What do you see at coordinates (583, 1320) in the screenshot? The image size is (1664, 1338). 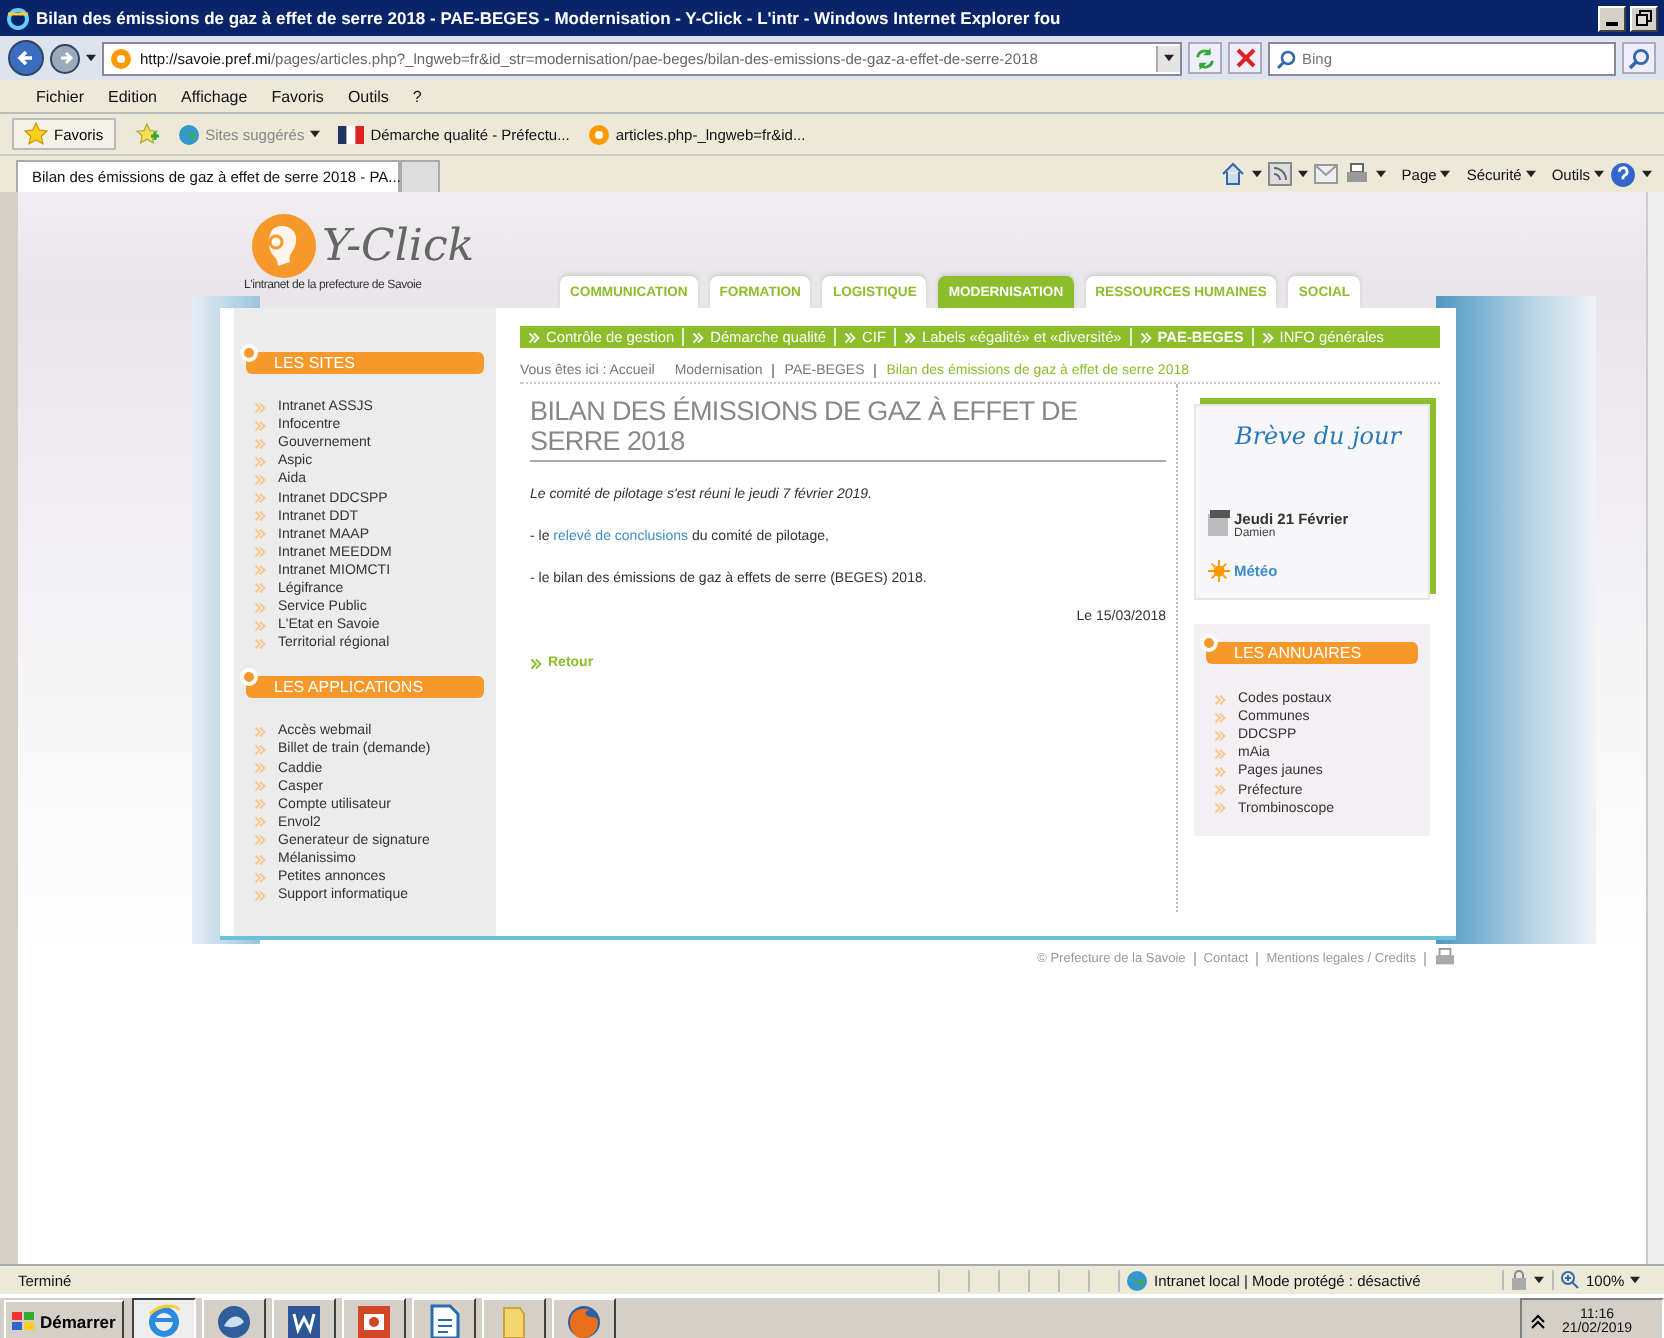 I see `fox-globe-icon` at bounding box center [583, 1320].